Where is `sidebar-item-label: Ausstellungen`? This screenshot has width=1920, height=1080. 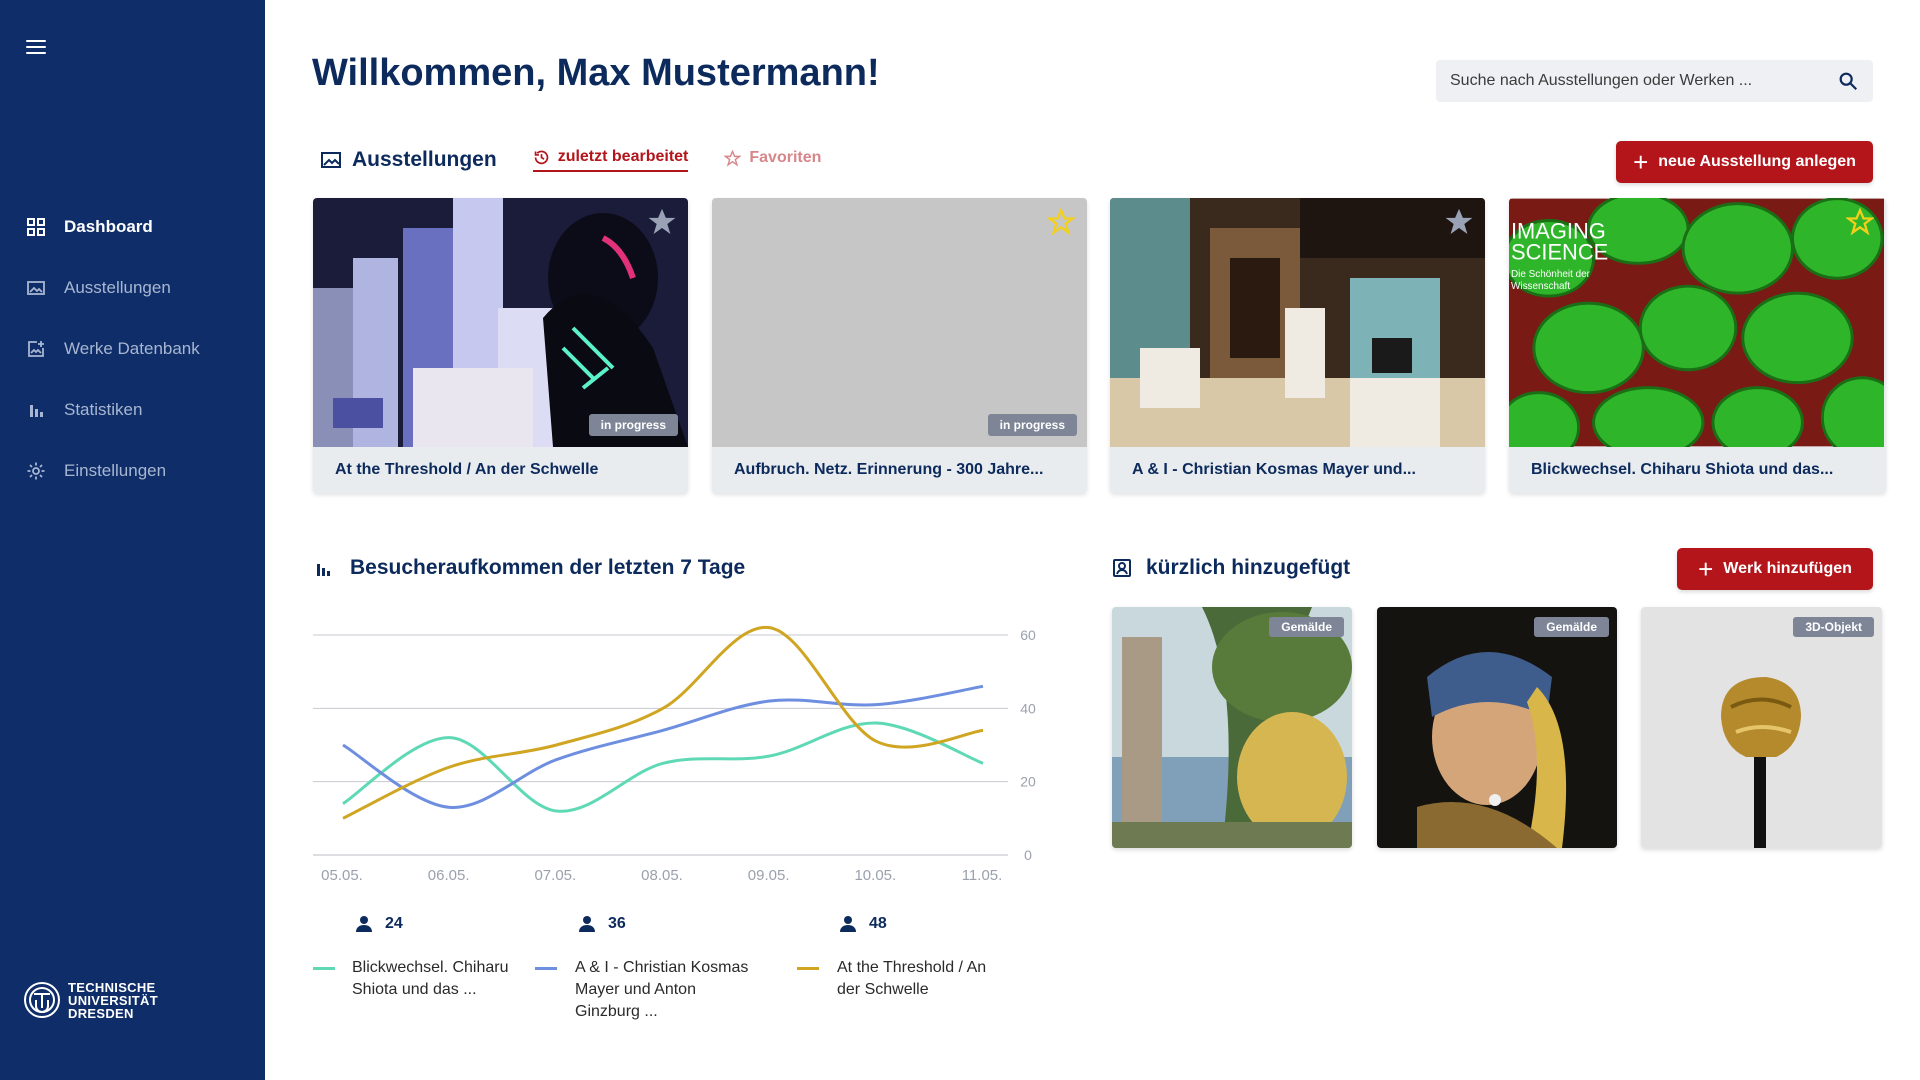 sidebar-item-label: Ausstellungen is located at coordinates (117, 287).